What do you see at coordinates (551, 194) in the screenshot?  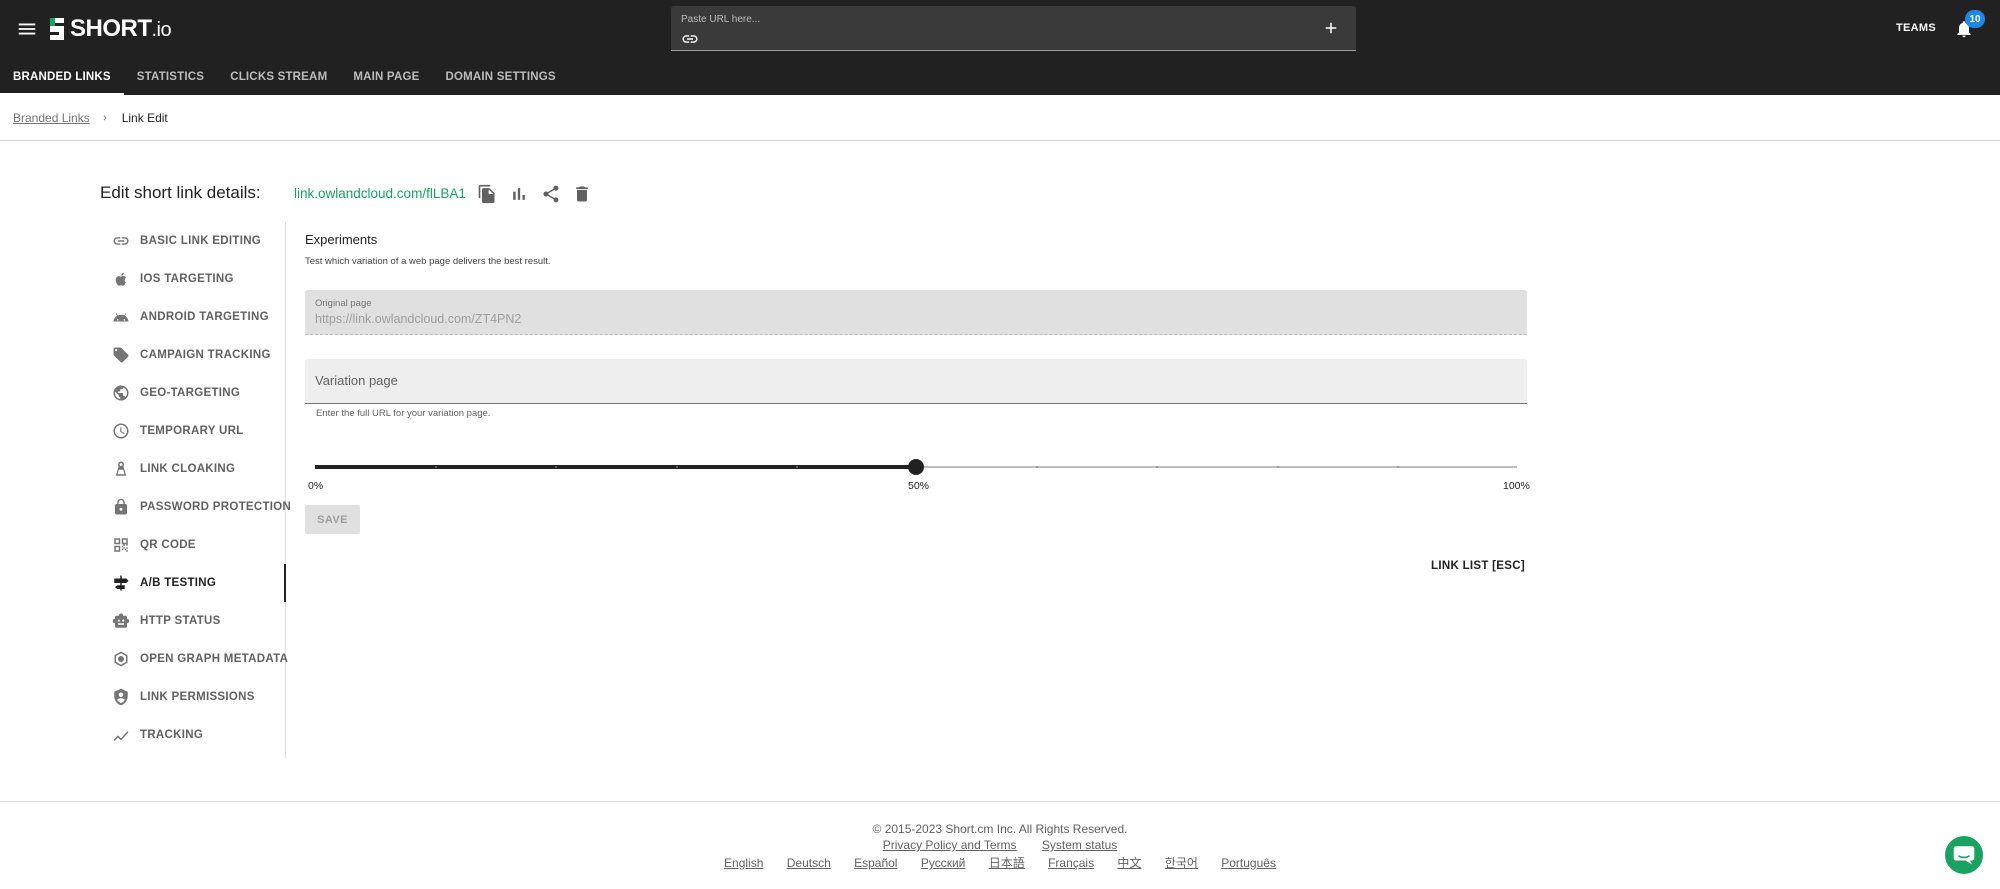 I see `share-icon` at bounding box center [551, 194].